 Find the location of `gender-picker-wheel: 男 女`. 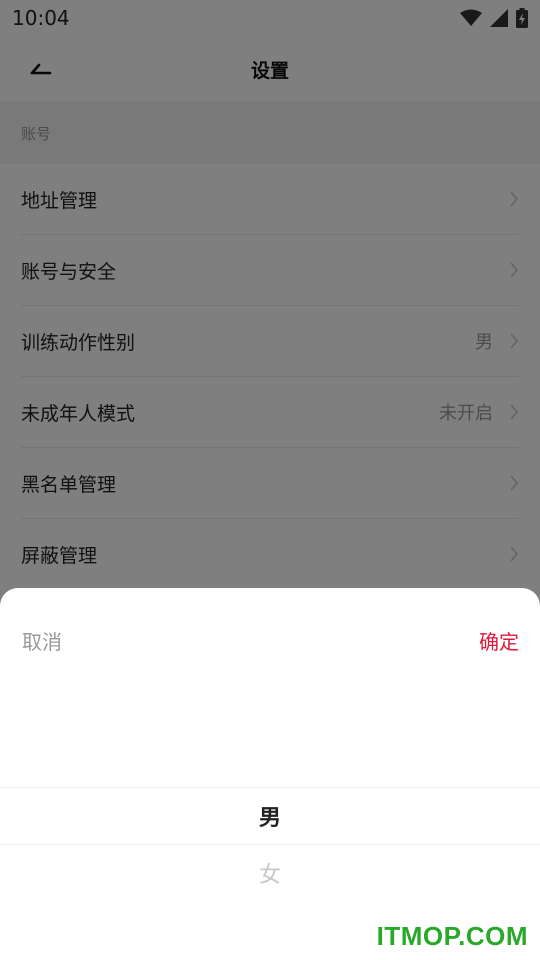

gender-picker-wheel: 男 女 is located at coordinates (270, 844).